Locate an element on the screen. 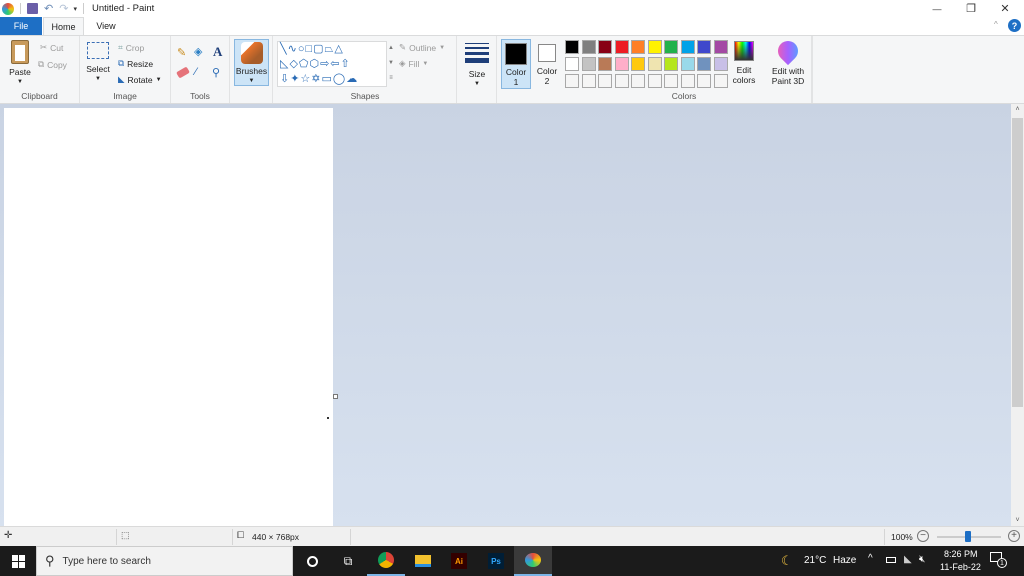 This screenshot has height=576, width=1024. save-icon is located at coordinates (32, 8).